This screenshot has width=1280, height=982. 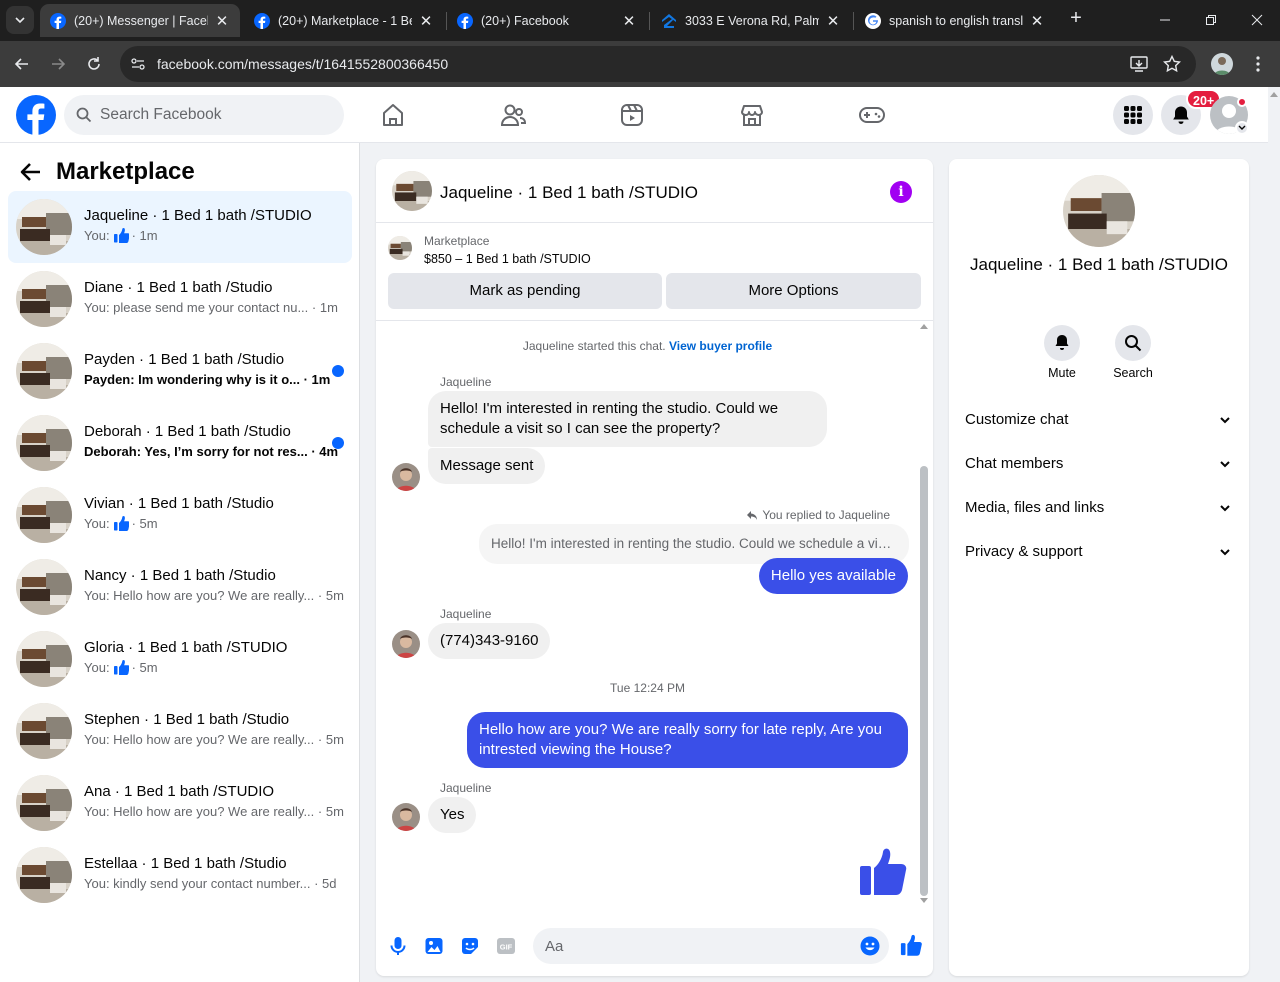 I want to click on details-listing-image, so click(x=1099, y=211).